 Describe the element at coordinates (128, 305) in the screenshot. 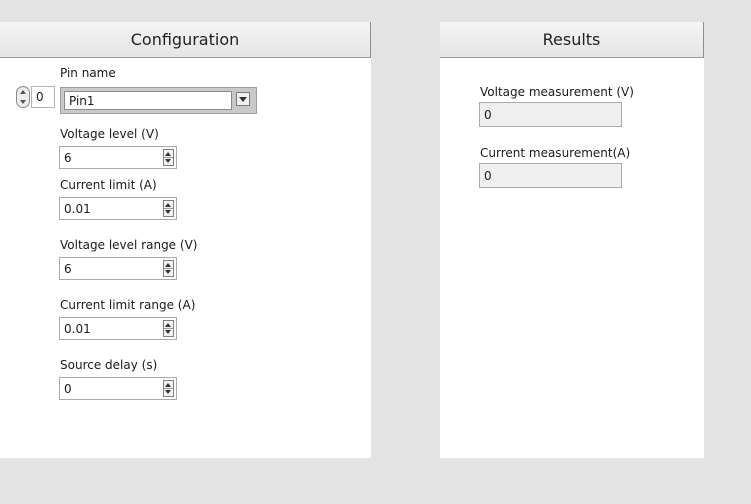

I see `current-limit-range-label: Current limit range (A)` at that location.